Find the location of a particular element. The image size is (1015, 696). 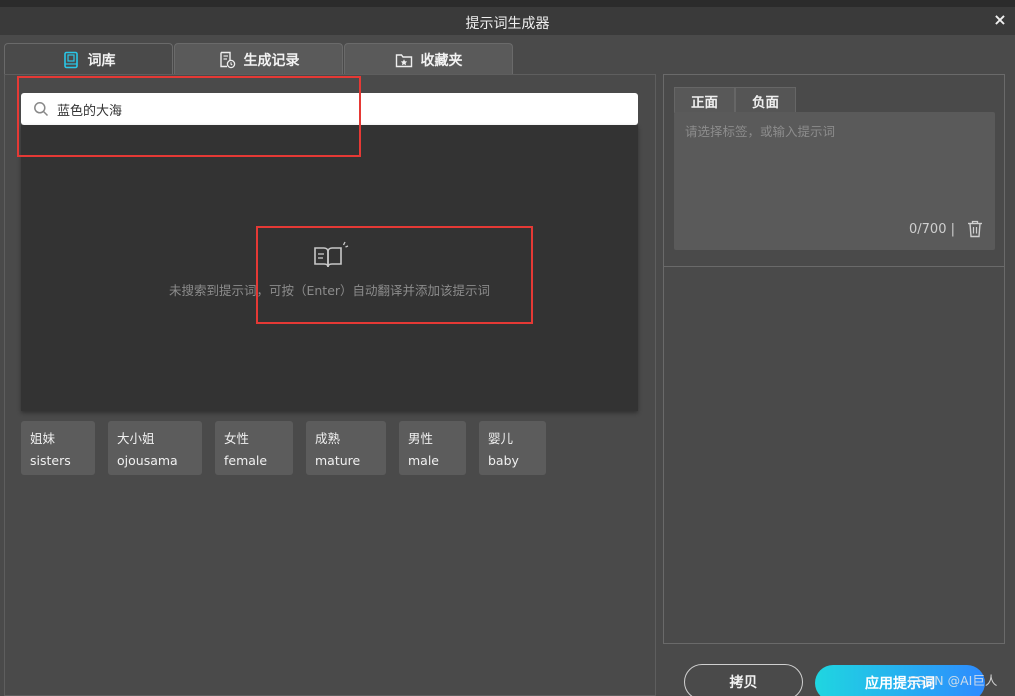

top-strip is located at coordinates (507, 3).